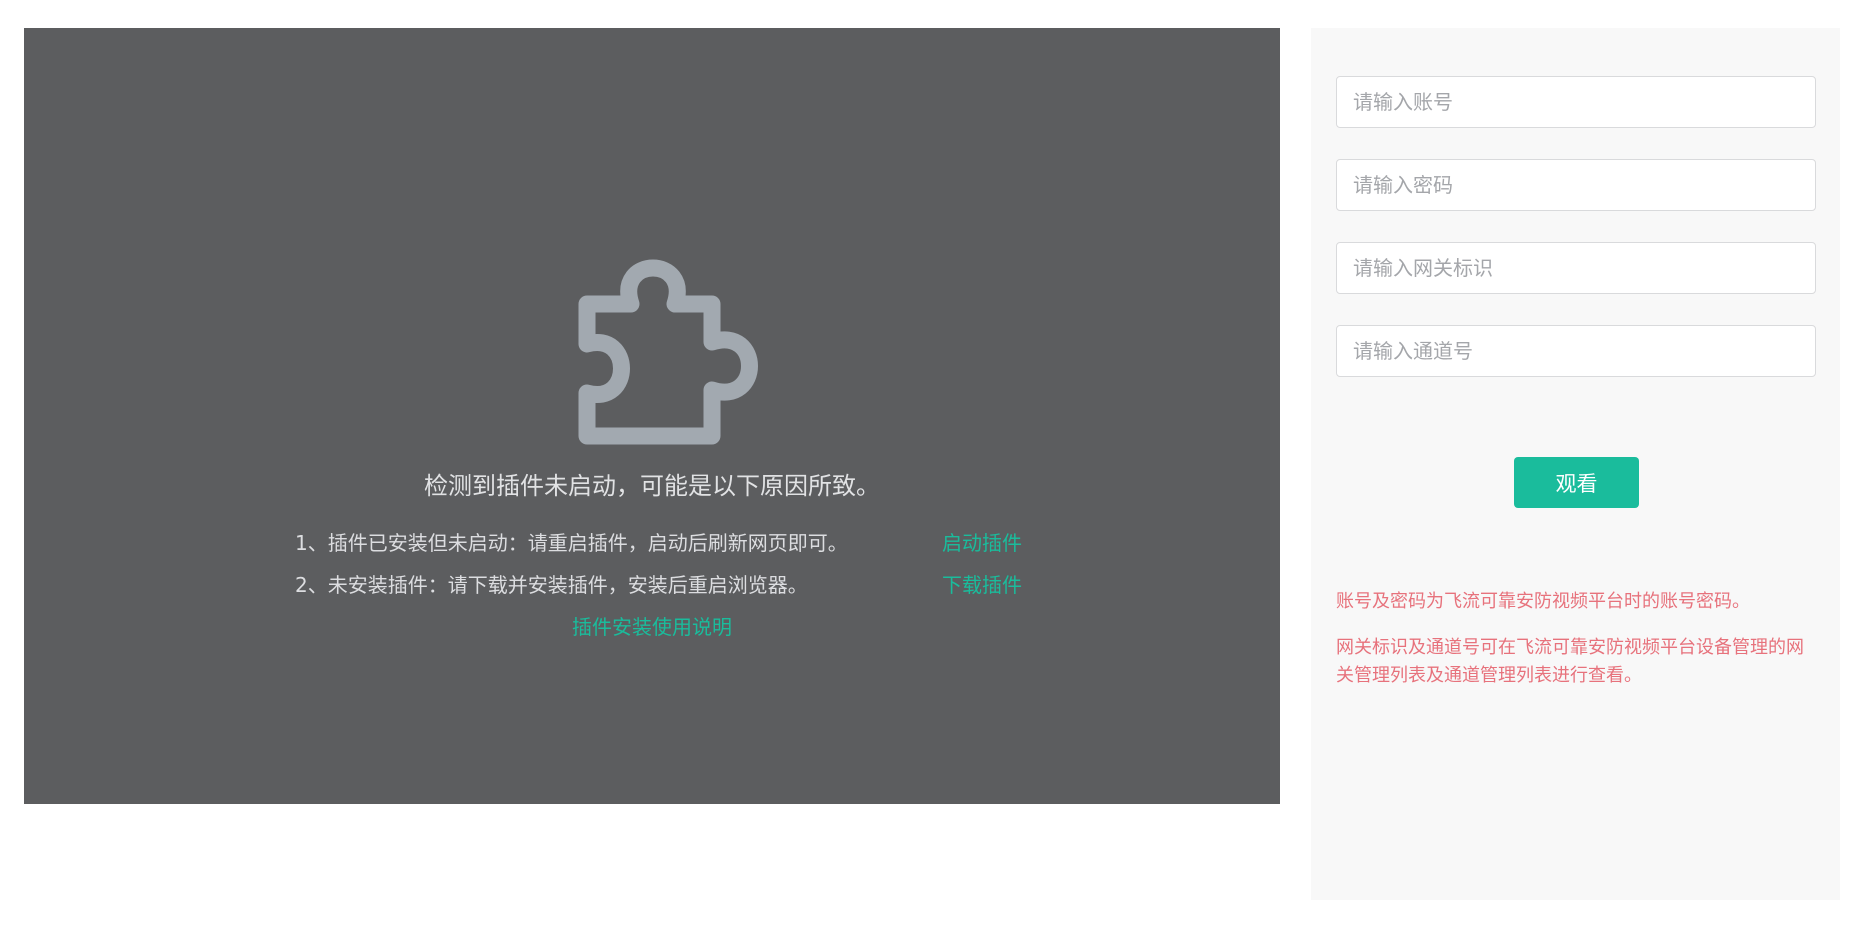 This screenshot has height=927, width=1859. I want to click on account-input, so click(1576, 102).